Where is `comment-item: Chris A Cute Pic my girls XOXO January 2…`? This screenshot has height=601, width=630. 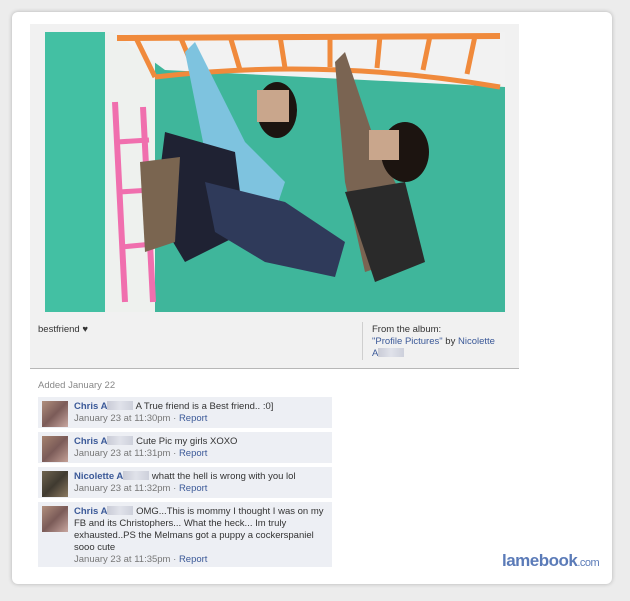
comment-item: Chris A Cute Pic my girls XOXO January 2… is located at coordinates (185, 447).